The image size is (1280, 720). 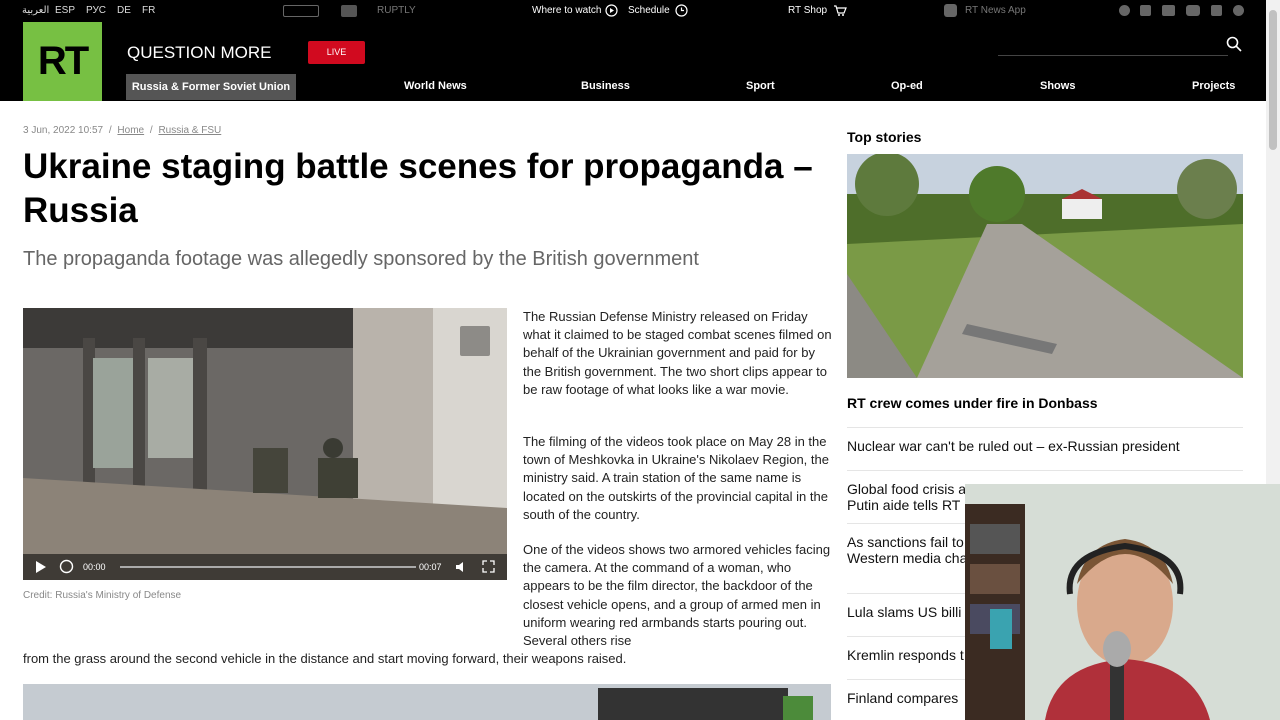 I want to click on youtube-icon, so click(x=1193, y=10).